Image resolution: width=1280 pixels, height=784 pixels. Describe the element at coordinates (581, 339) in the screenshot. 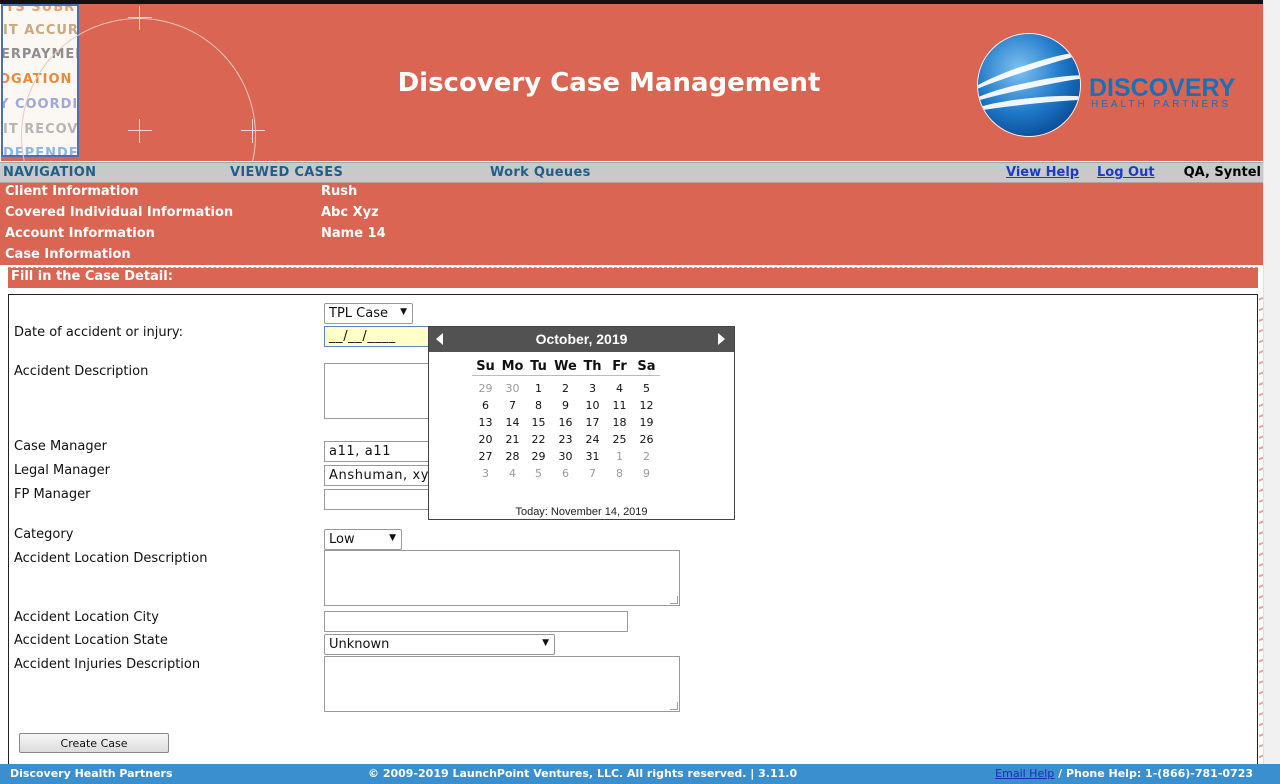

I see `calendar-header: October, 2019` at that location.